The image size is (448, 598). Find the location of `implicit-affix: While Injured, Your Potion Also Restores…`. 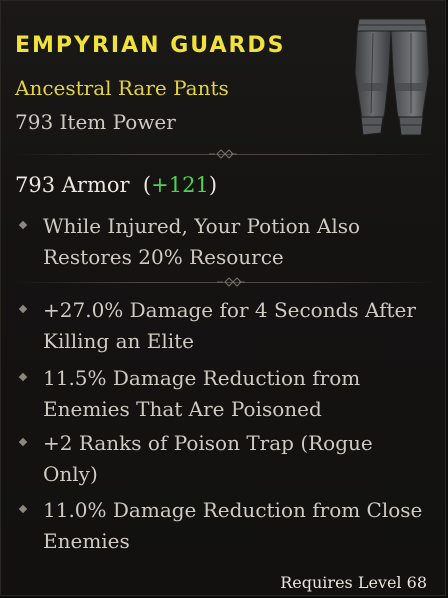

implicit-affix: While Injured, Your Potion Also Restores… is located at coordinates (220, 242).